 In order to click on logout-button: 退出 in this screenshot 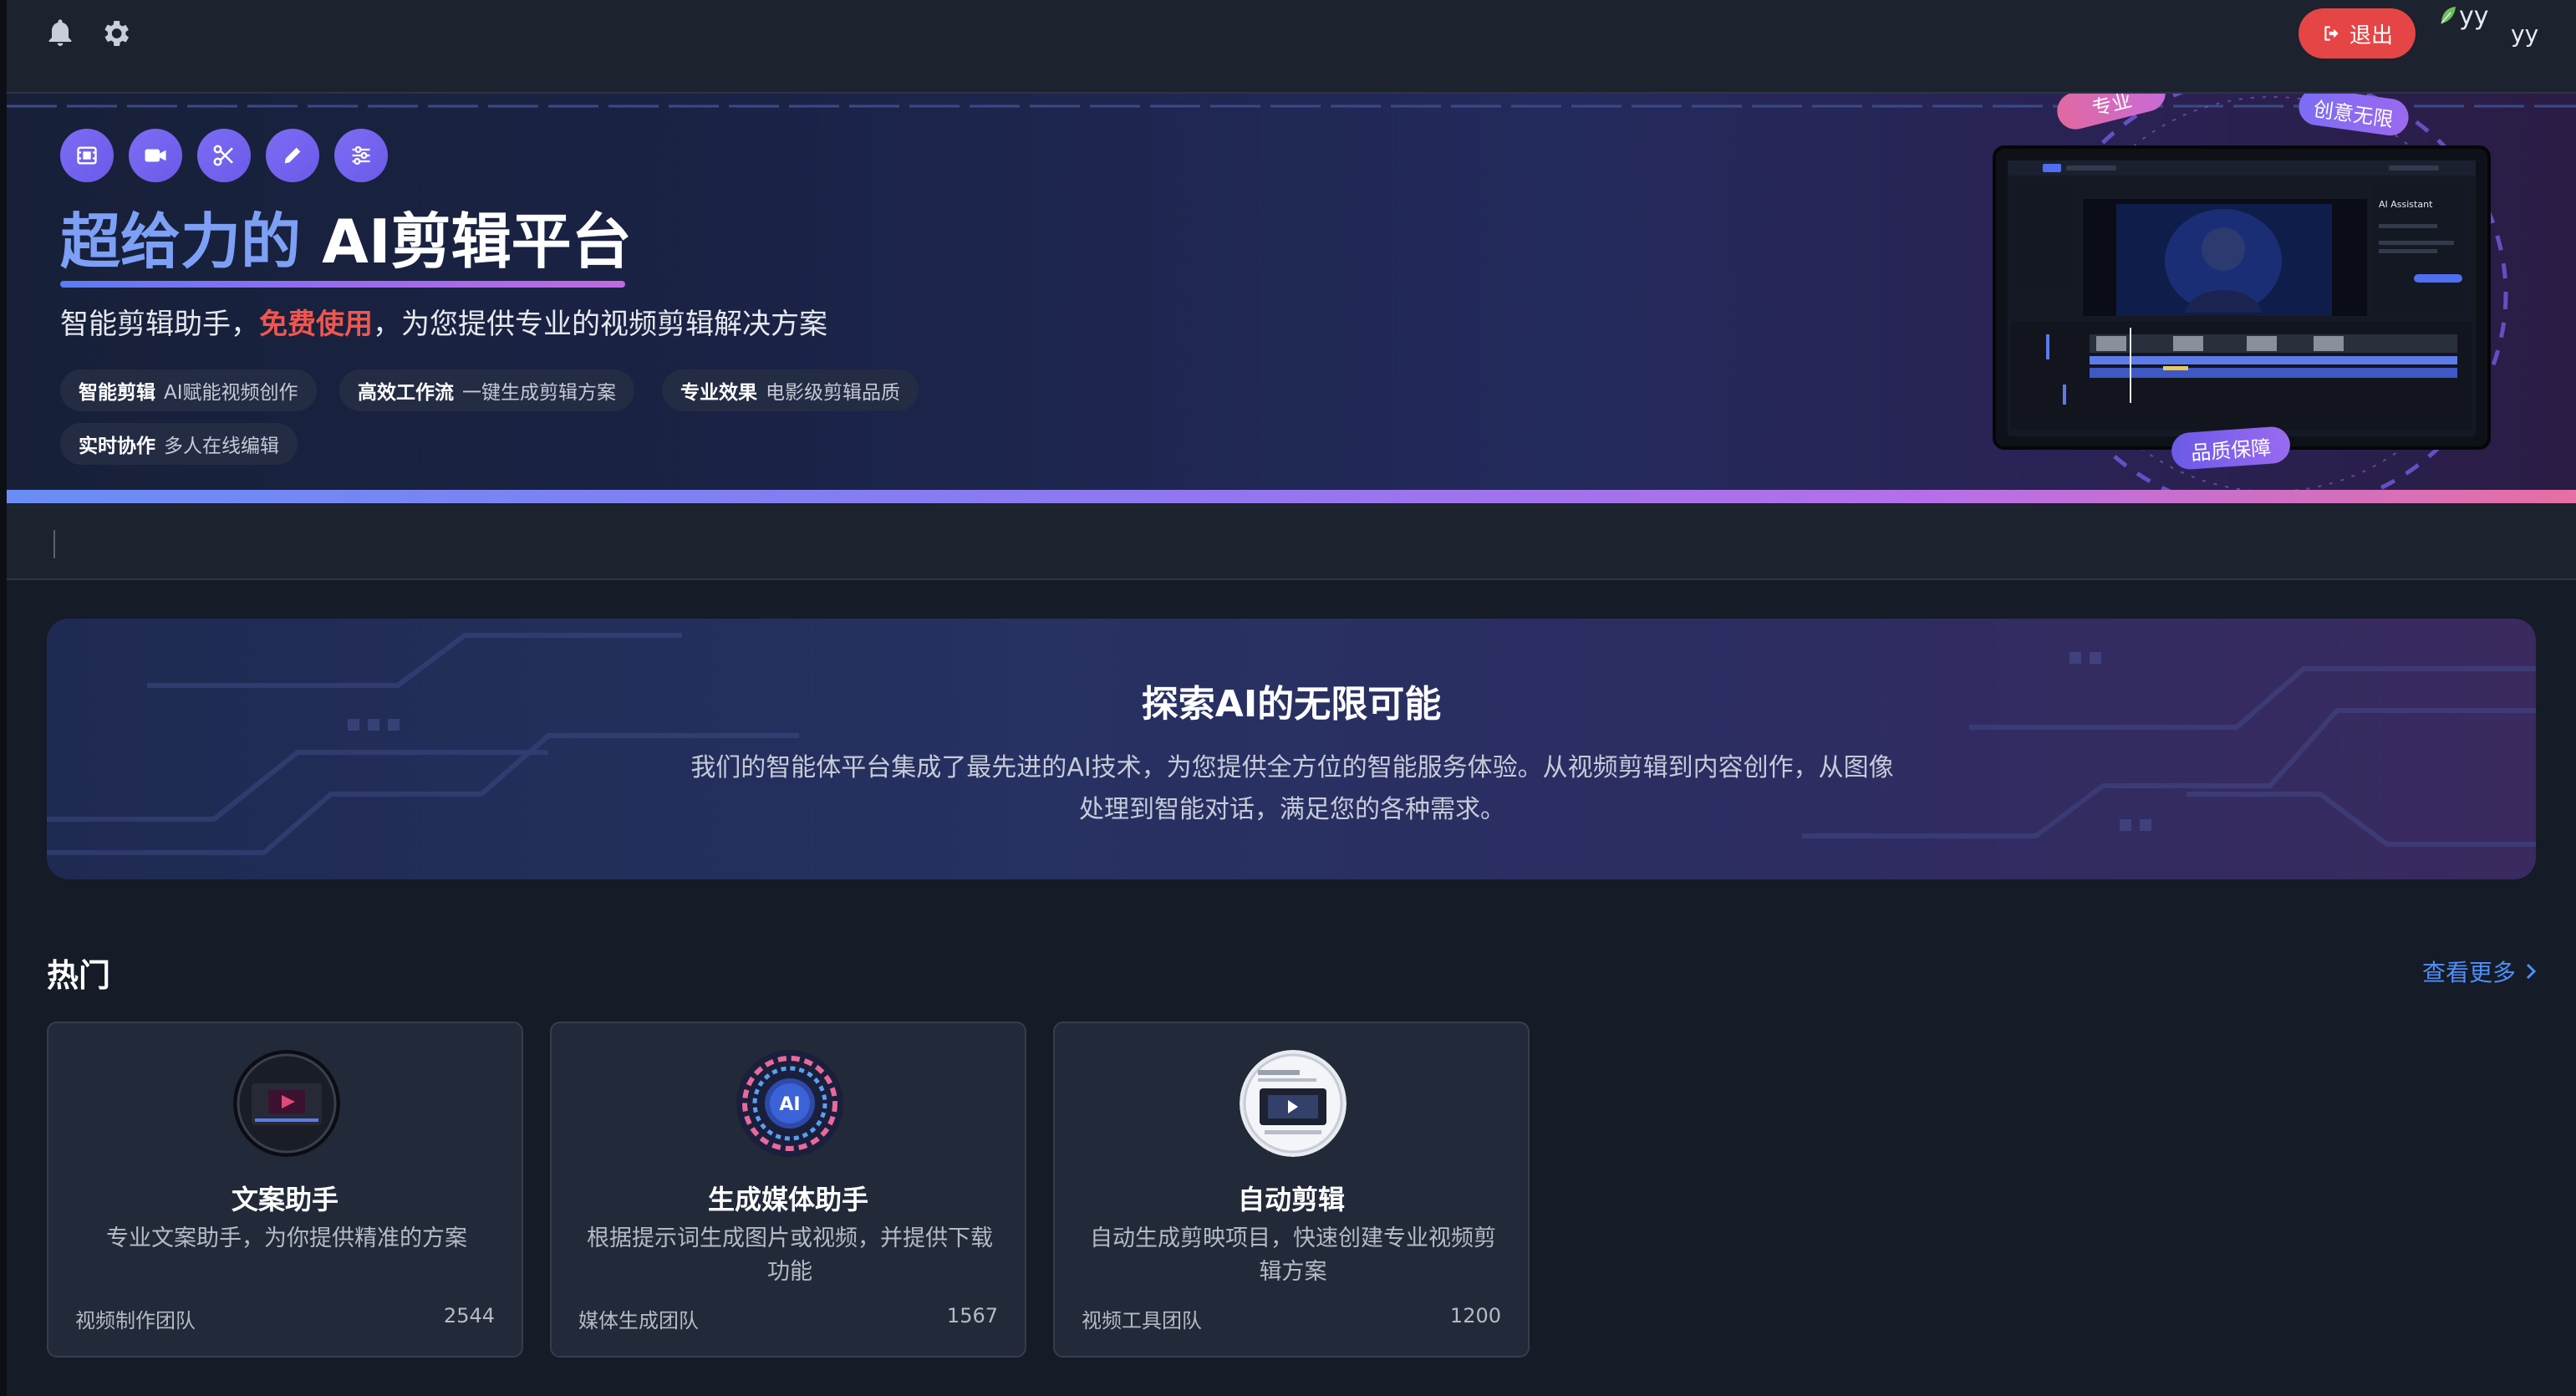, I will do `click(2357, 33)`.